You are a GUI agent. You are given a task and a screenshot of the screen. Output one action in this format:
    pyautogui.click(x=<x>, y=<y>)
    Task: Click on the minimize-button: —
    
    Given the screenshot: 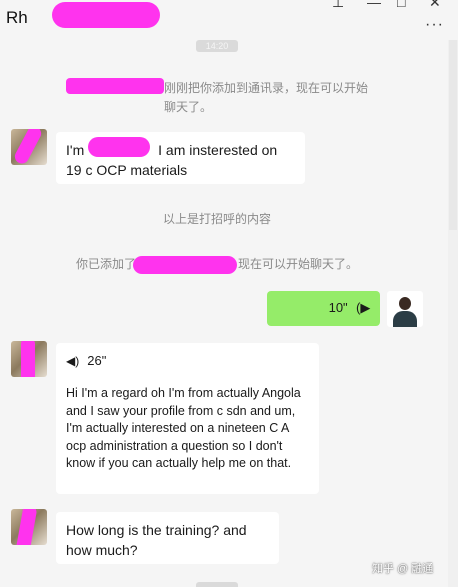 What is the action you would take?
    pyautogui.click(x=374, y=5)
    